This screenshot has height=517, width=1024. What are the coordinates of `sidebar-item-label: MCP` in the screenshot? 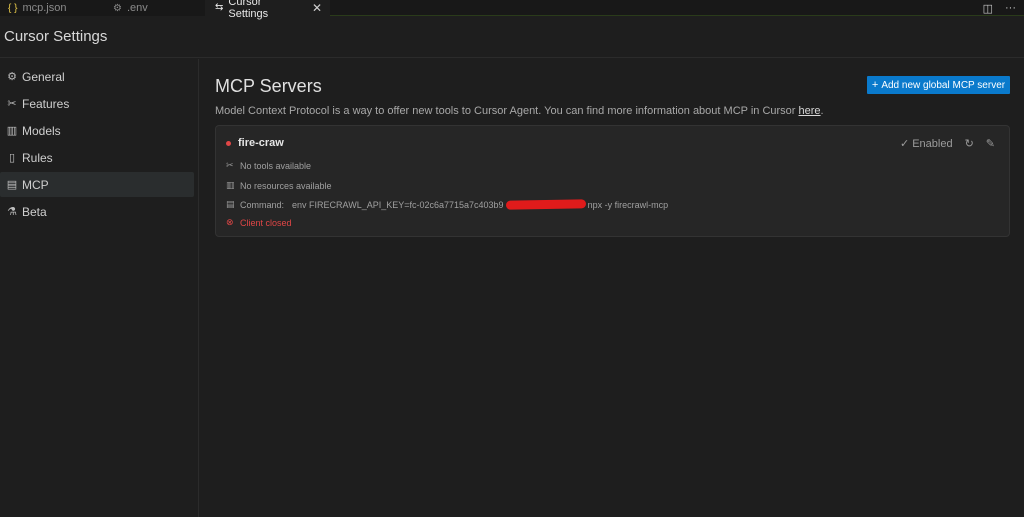 It's located at (35, 184).